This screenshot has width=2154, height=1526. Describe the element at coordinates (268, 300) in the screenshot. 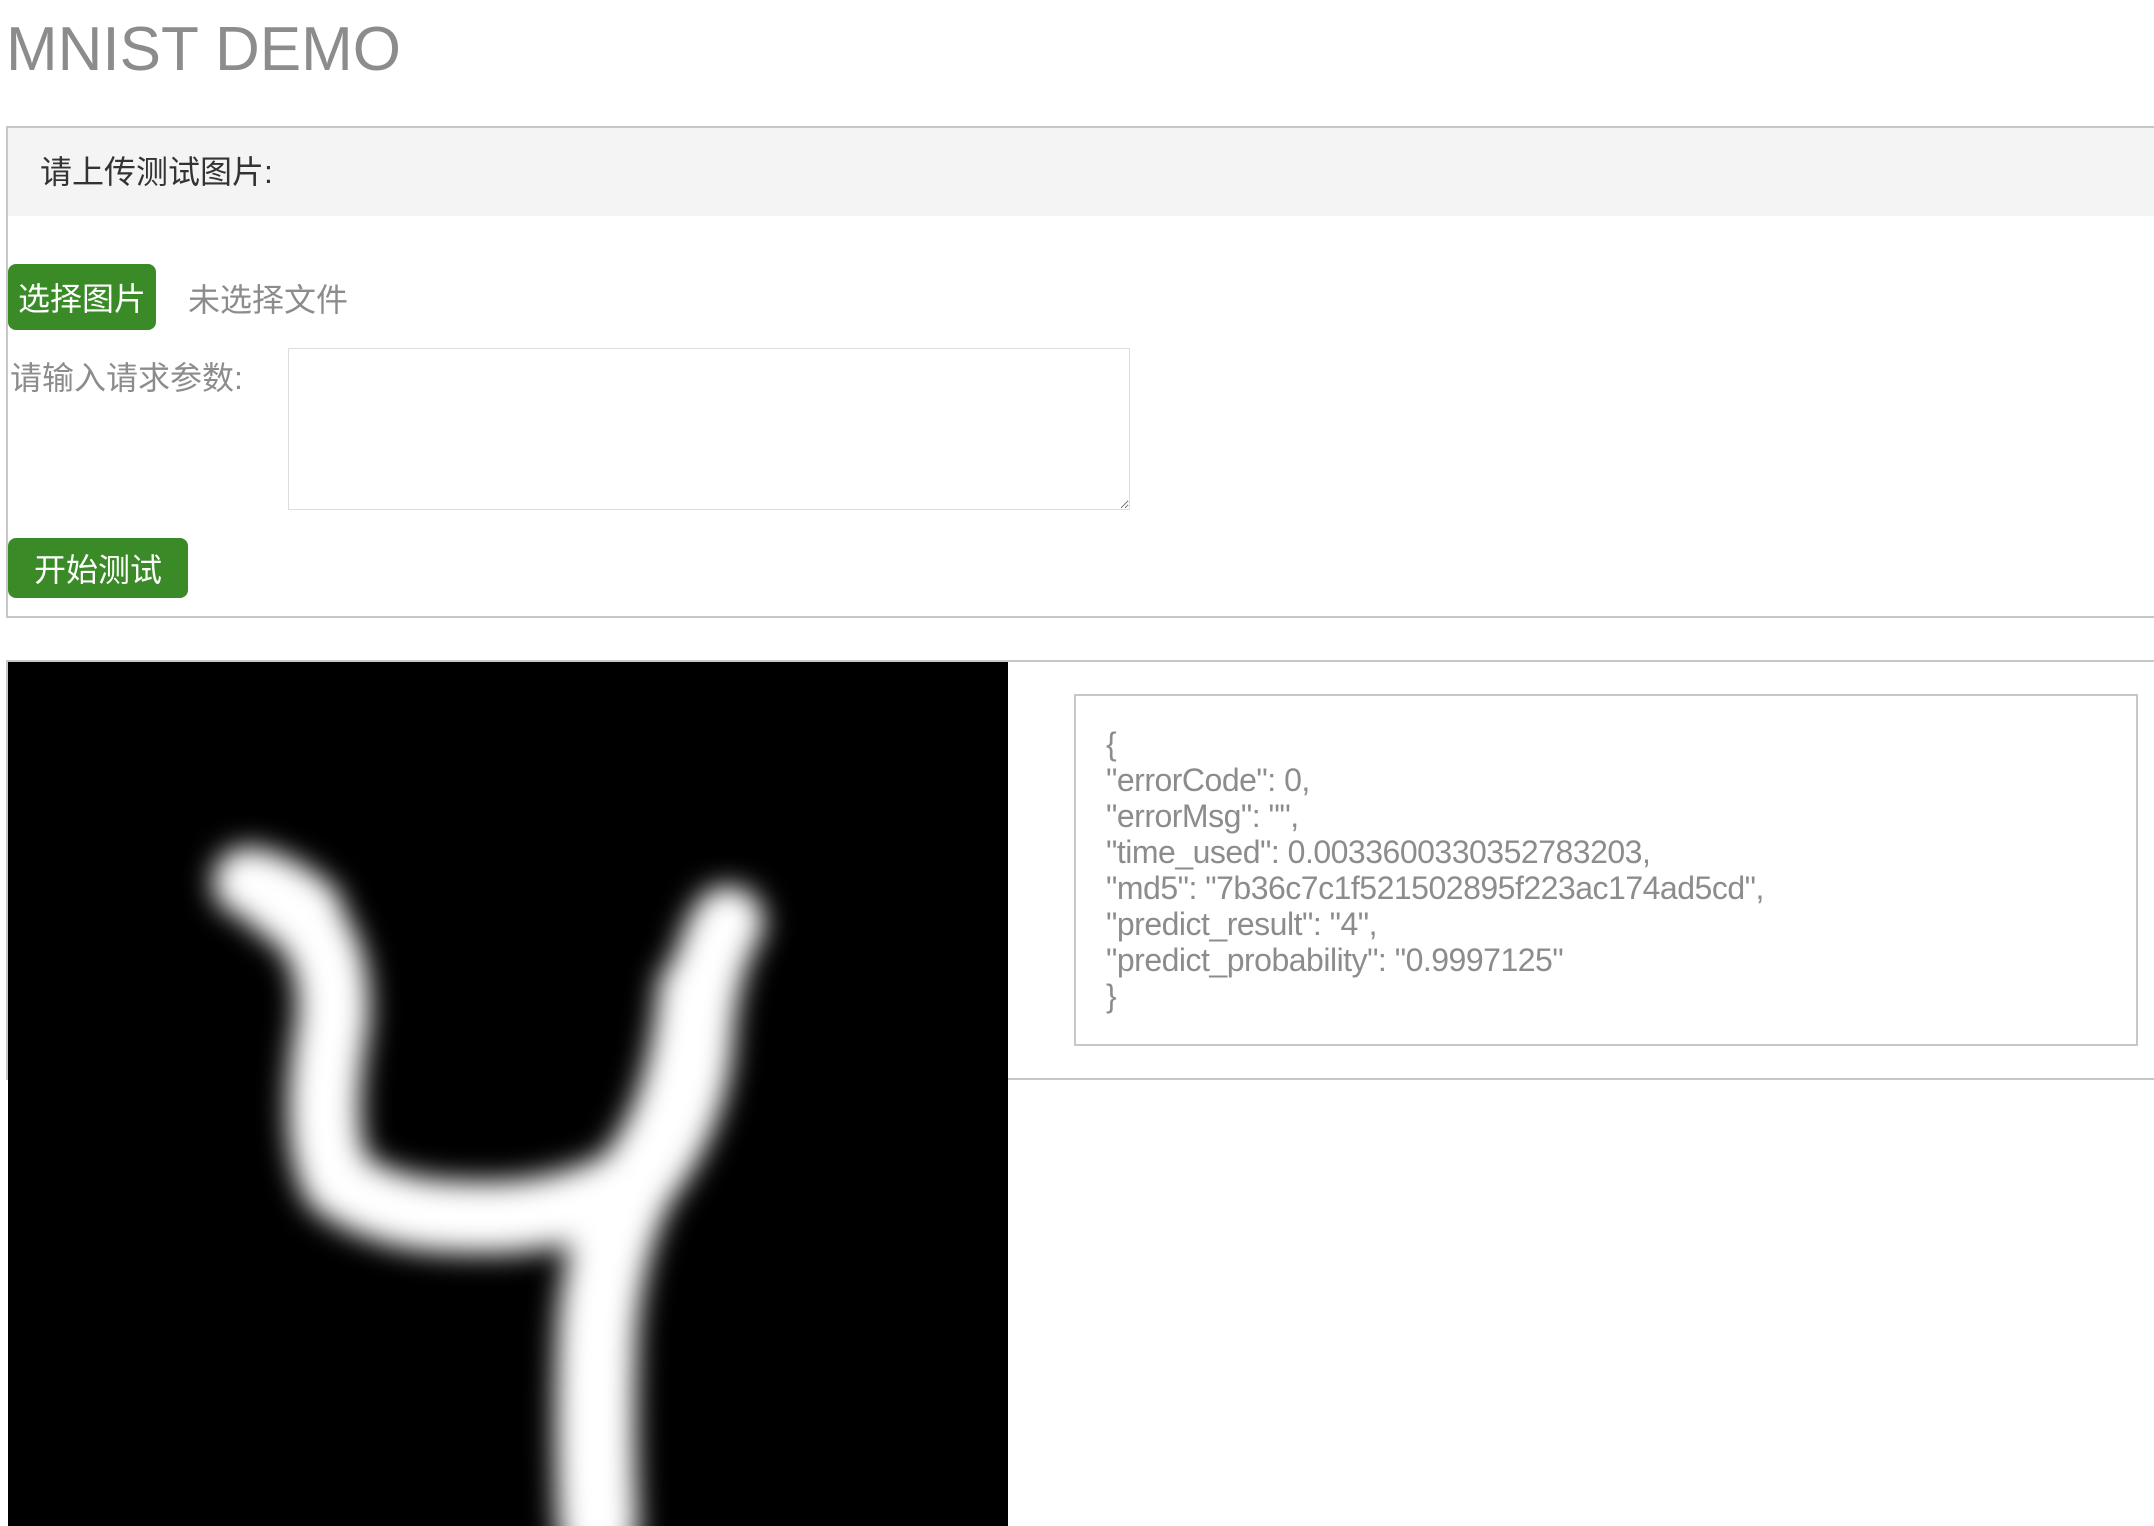

I see `file-status-text: 未选择文件` at that location.